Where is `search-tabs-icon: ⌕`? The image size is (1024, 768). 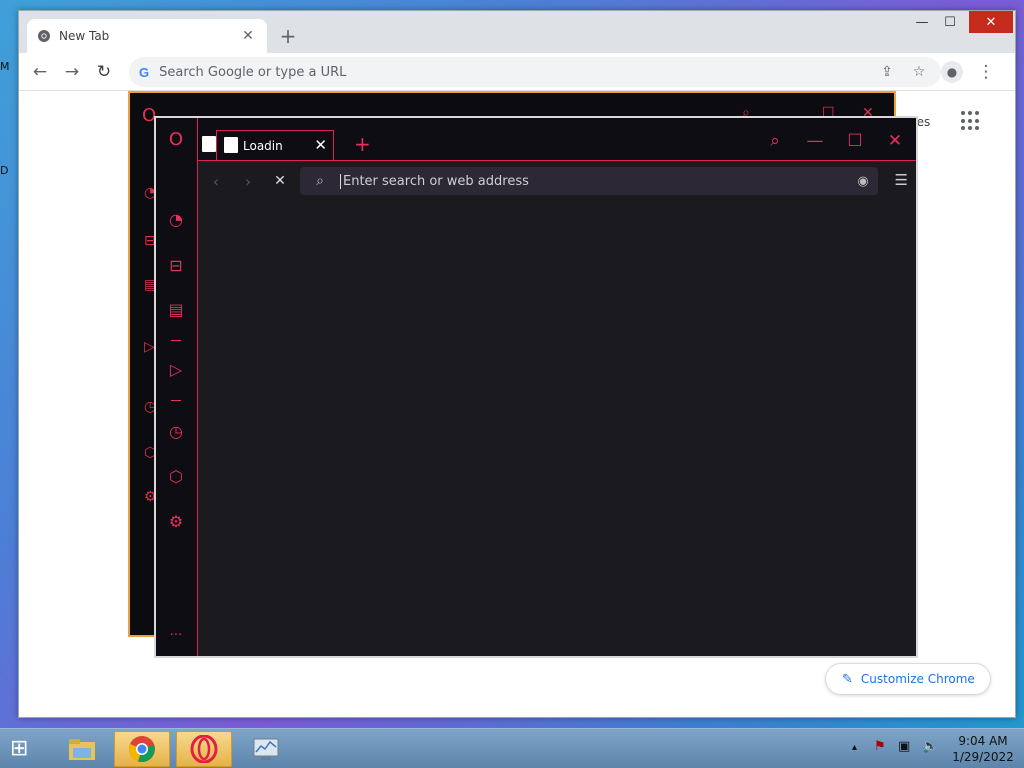 search-tabs-icon: ⌕ is located at coordinates (775, 141).